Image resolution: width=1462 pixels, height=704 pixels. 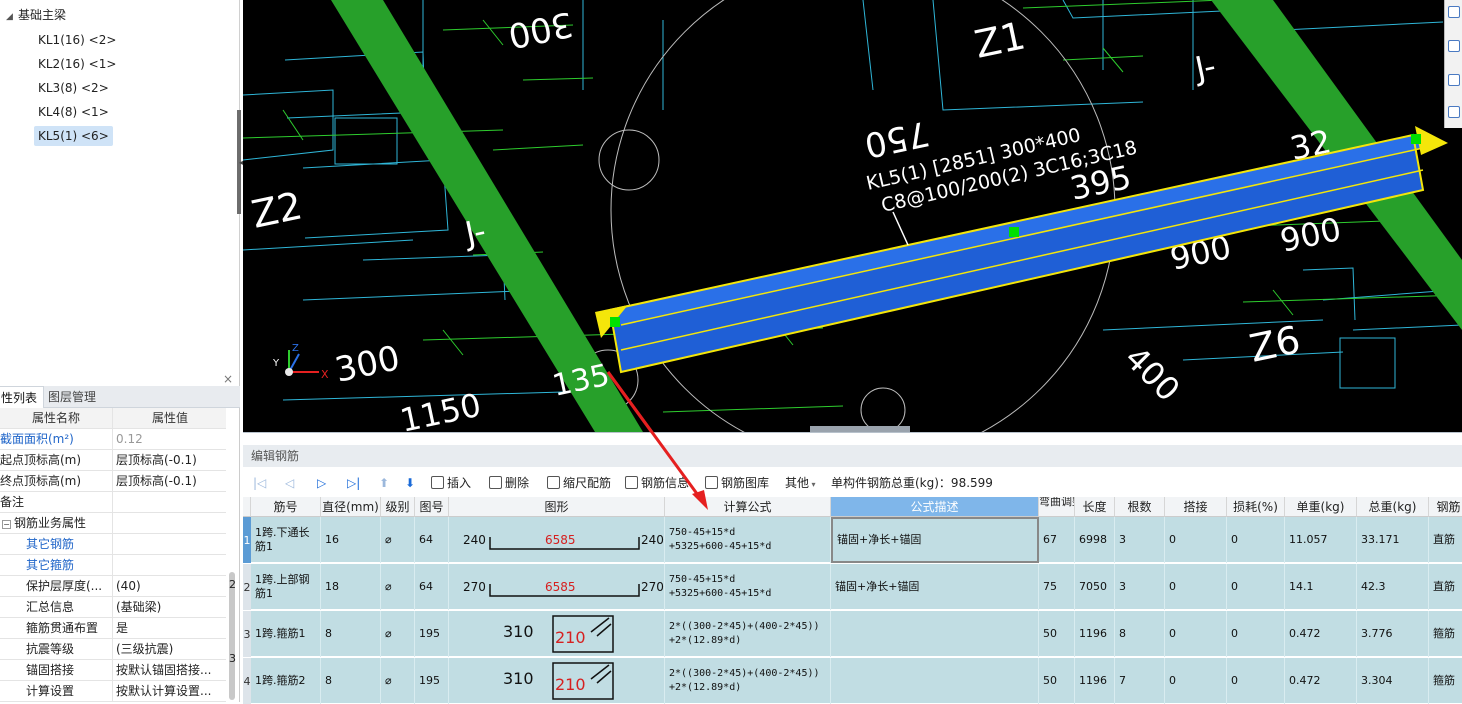 I want to click on cell-unit-weight: 14.1, so click(x=1321, y=587).